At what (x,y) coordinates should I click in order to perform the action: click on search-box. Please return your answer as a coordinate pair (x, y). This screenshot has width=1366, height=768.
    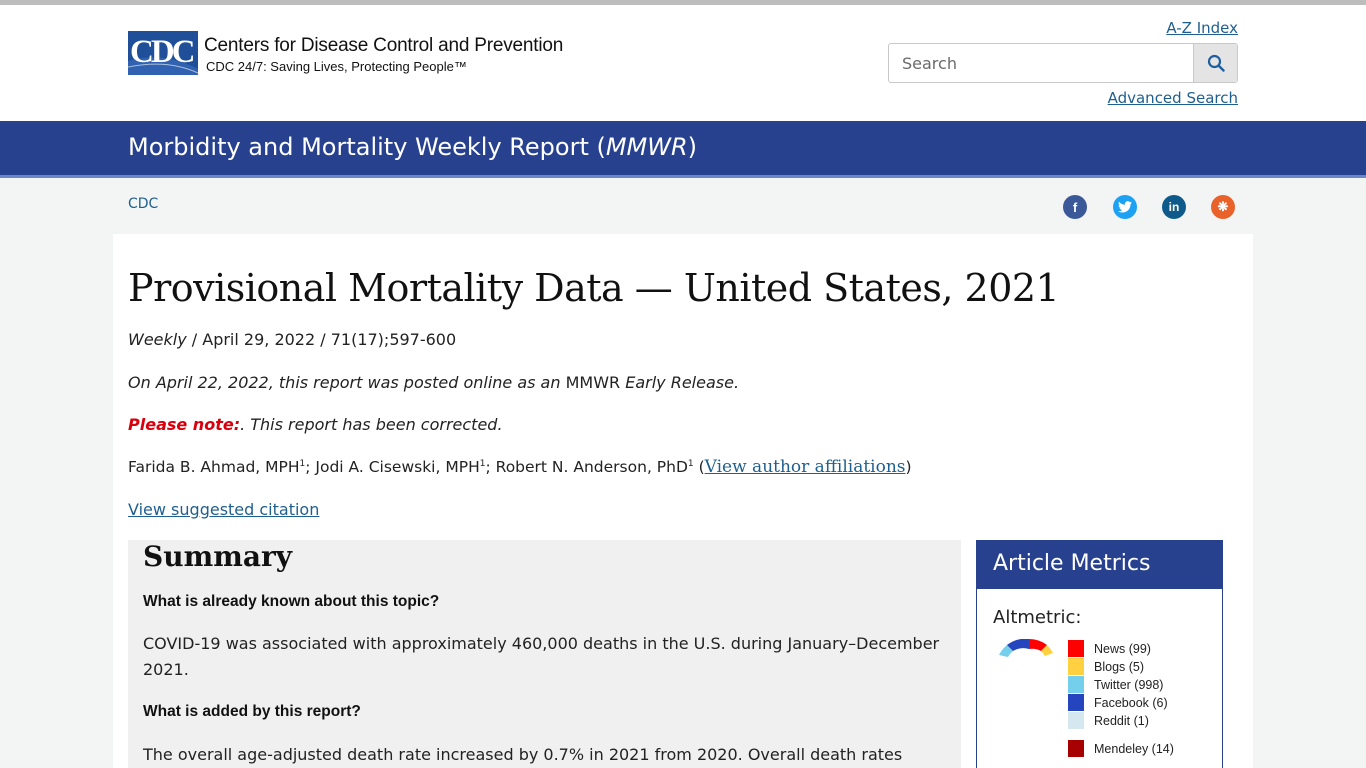
    Looking at the image, I should click on (1063, 63).